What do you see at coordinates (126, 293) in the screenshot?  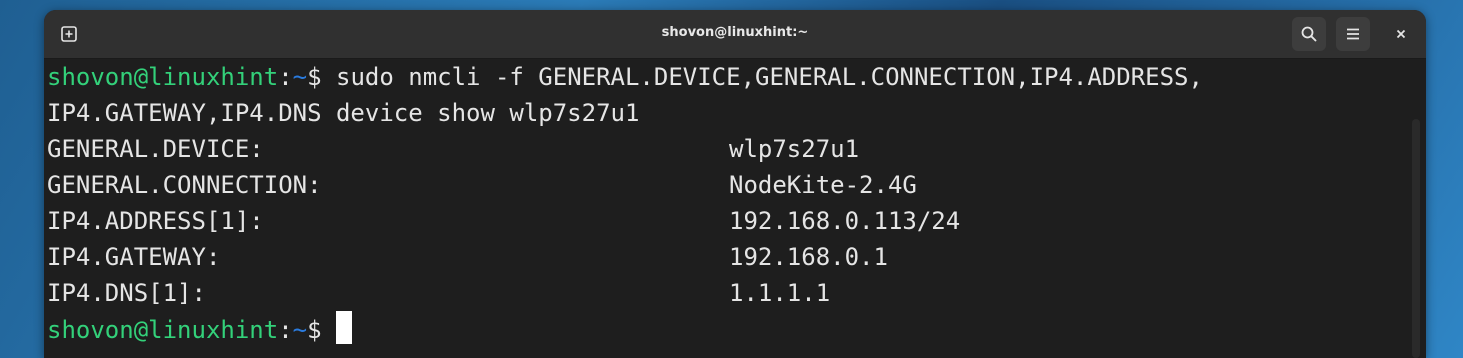 I see `output-key: IP4.DNS[1]:` at bounding box center [126, 293].